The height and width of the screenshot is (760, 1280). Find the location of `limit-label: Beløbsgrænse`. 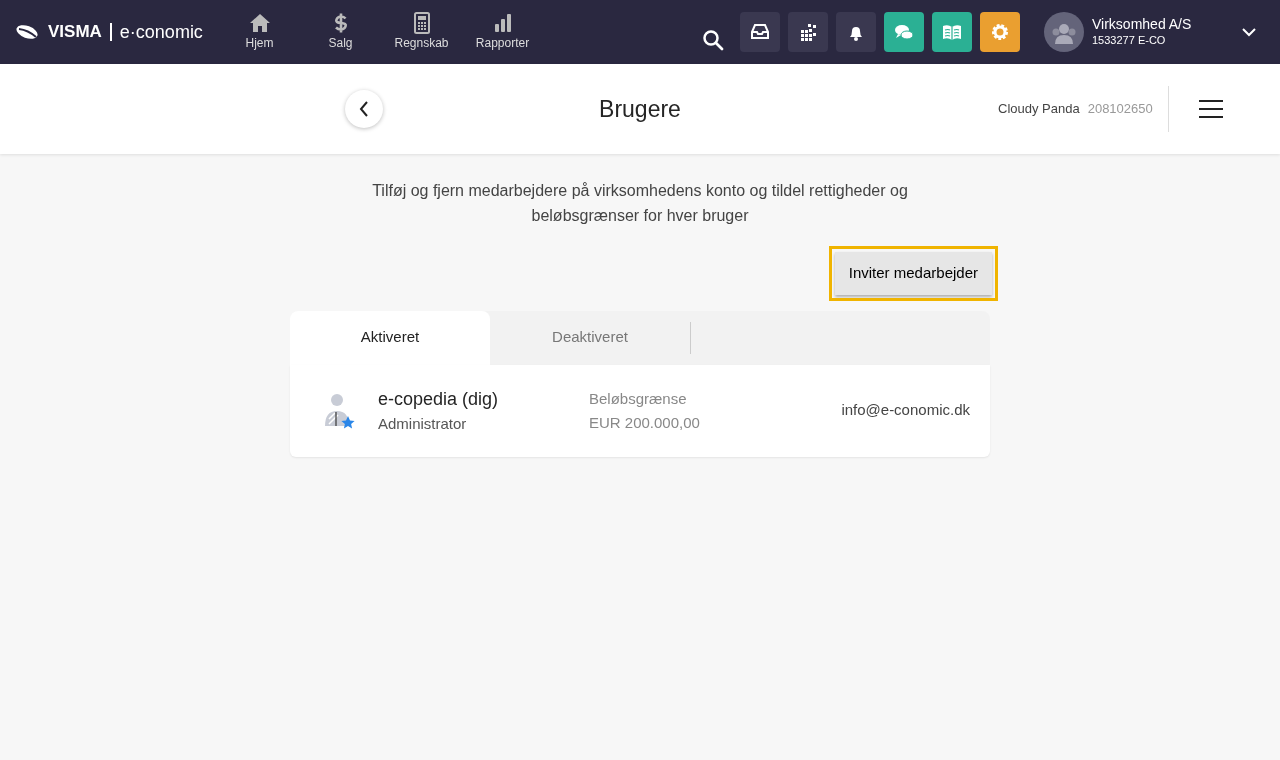

limit-label: Beløbsgrænse is located at coordinates (638, 398).